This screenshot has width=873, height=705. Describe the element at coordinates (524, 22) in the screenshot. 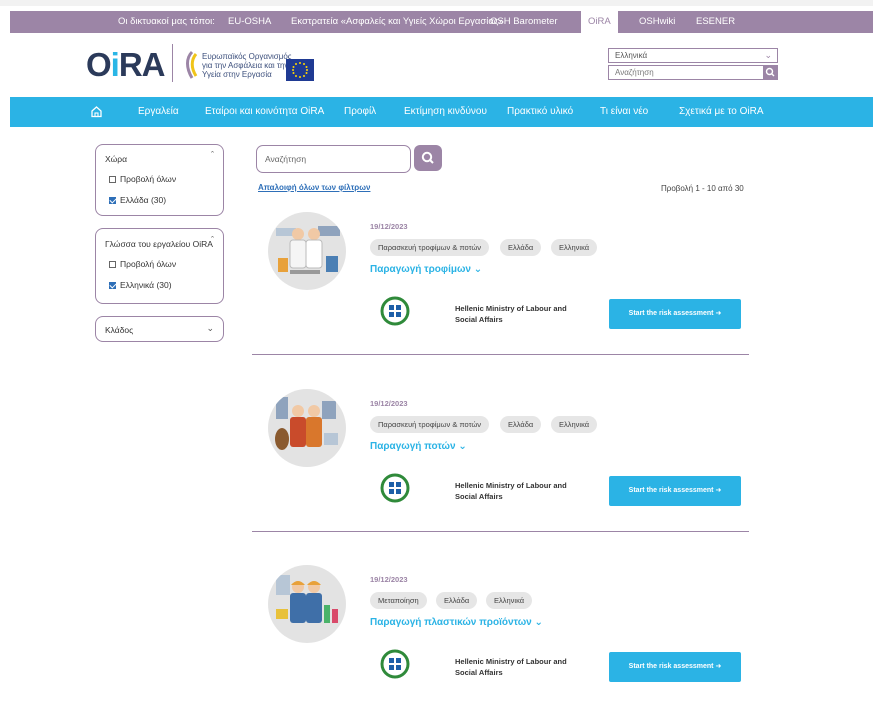

I see `site-link-osh-barometer: OSH Barometer` at that location.